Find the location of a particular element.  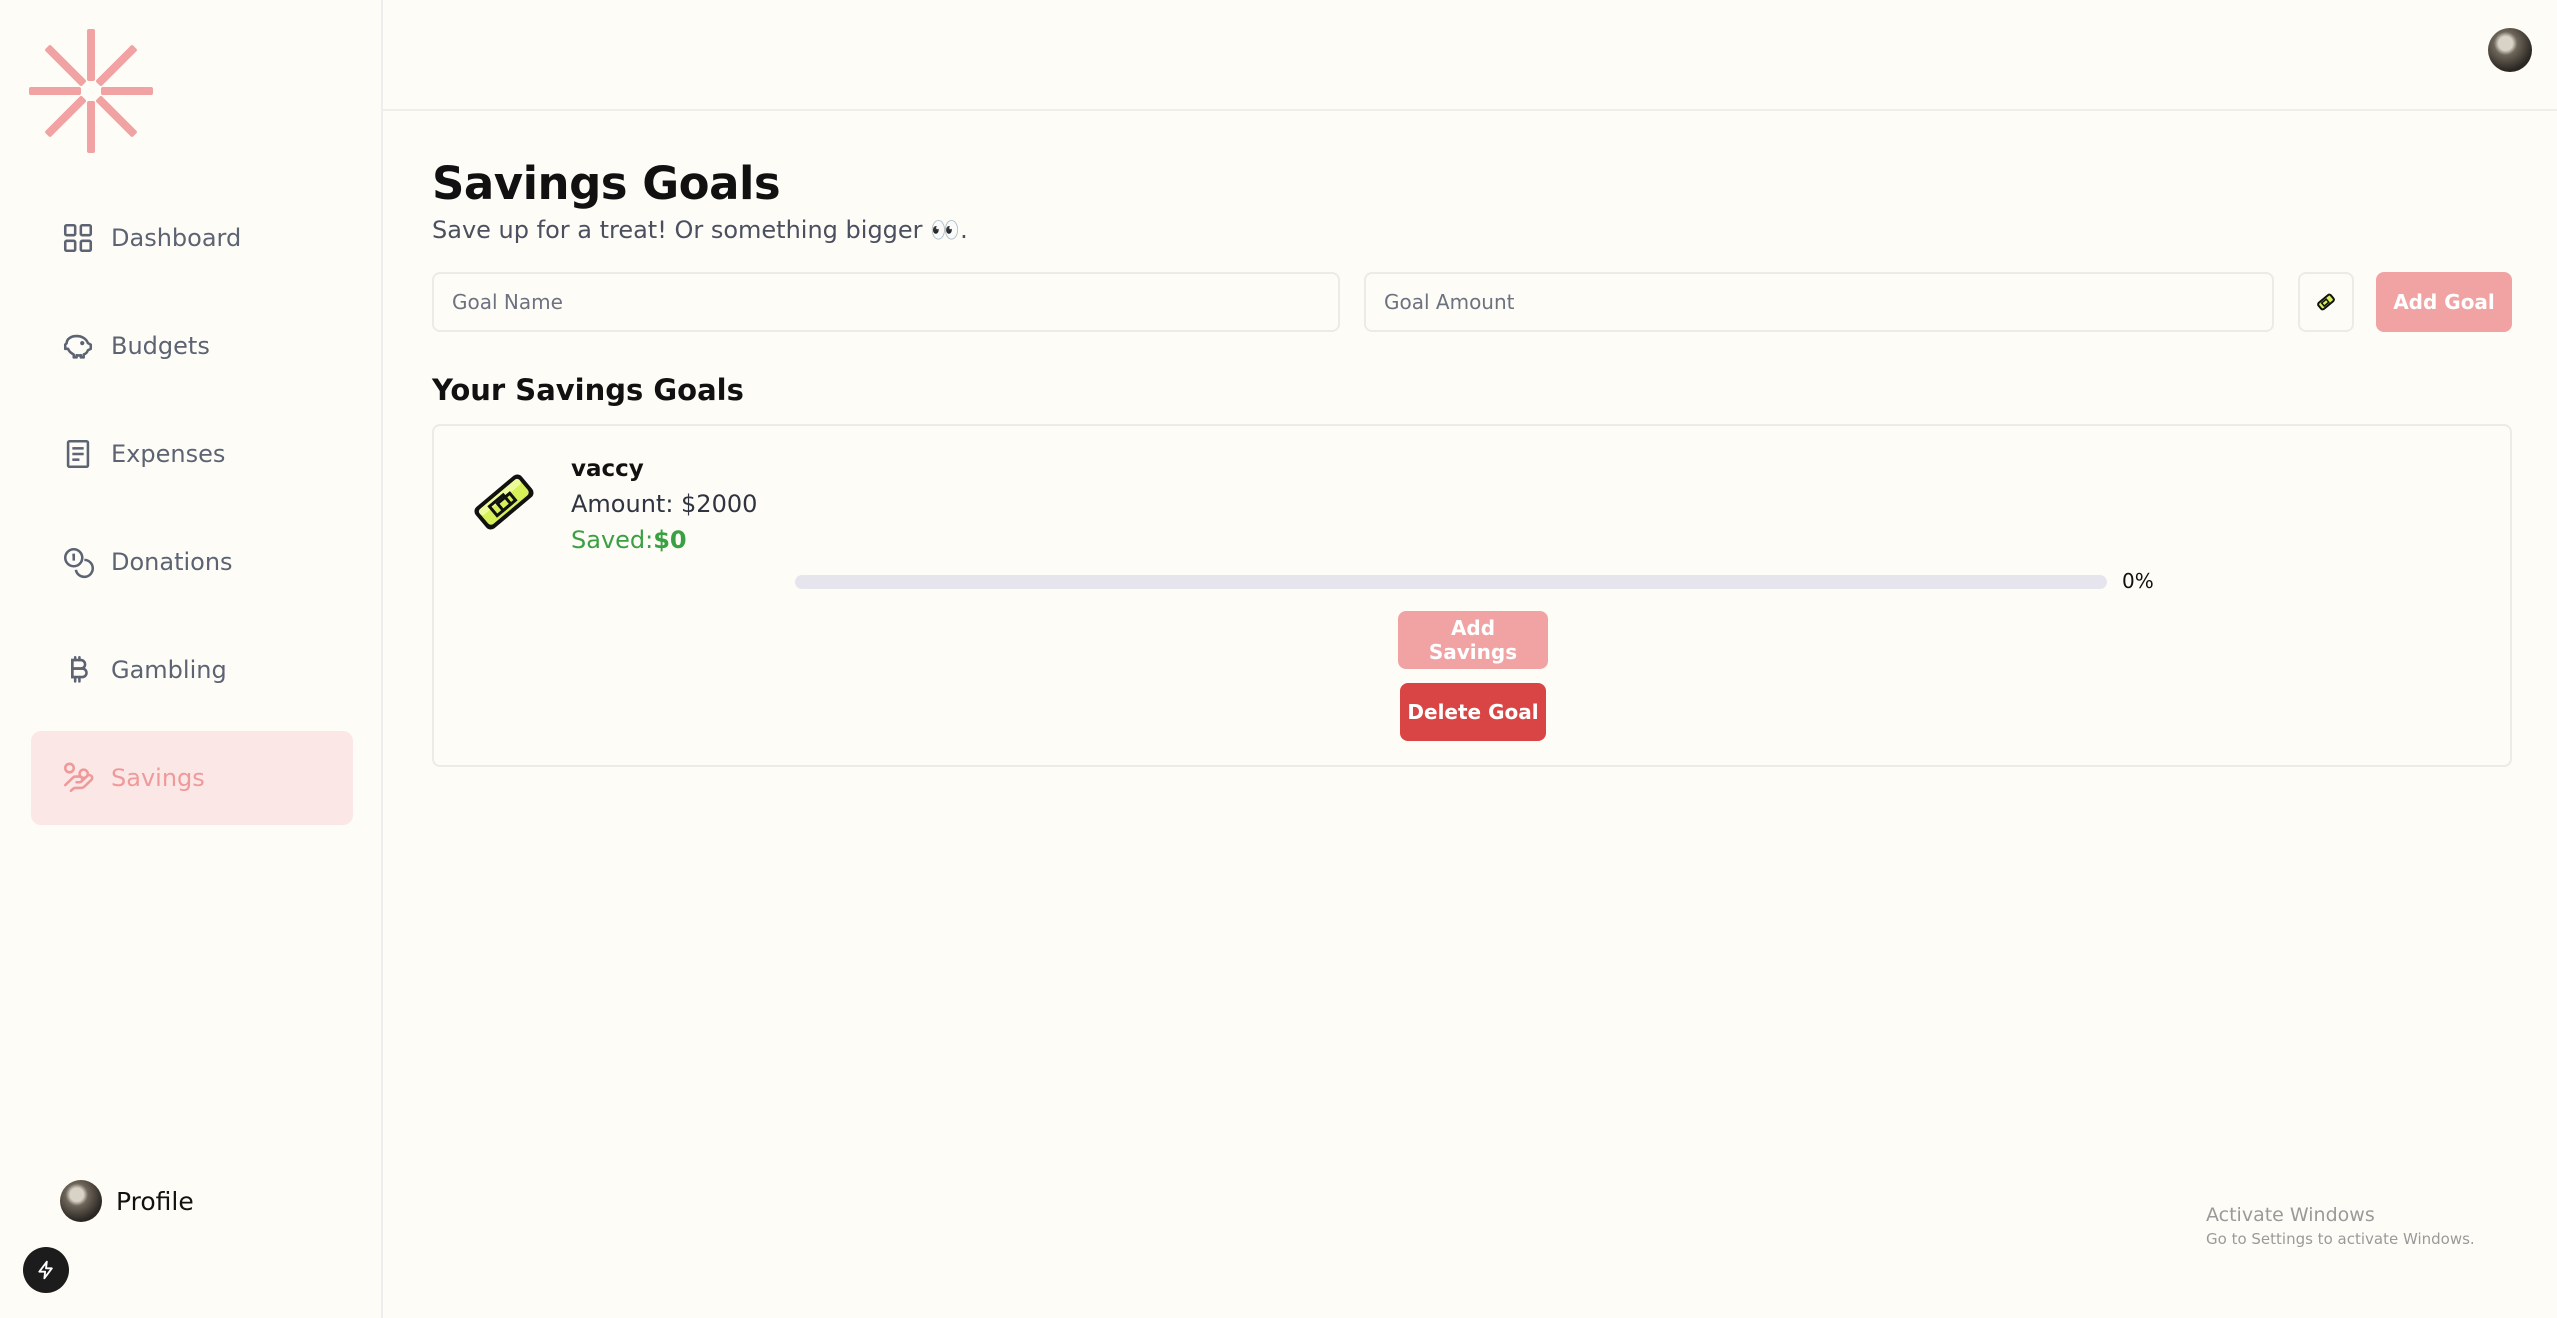

add-savings-button: Add Savings is located at coordinates (1473, 640).